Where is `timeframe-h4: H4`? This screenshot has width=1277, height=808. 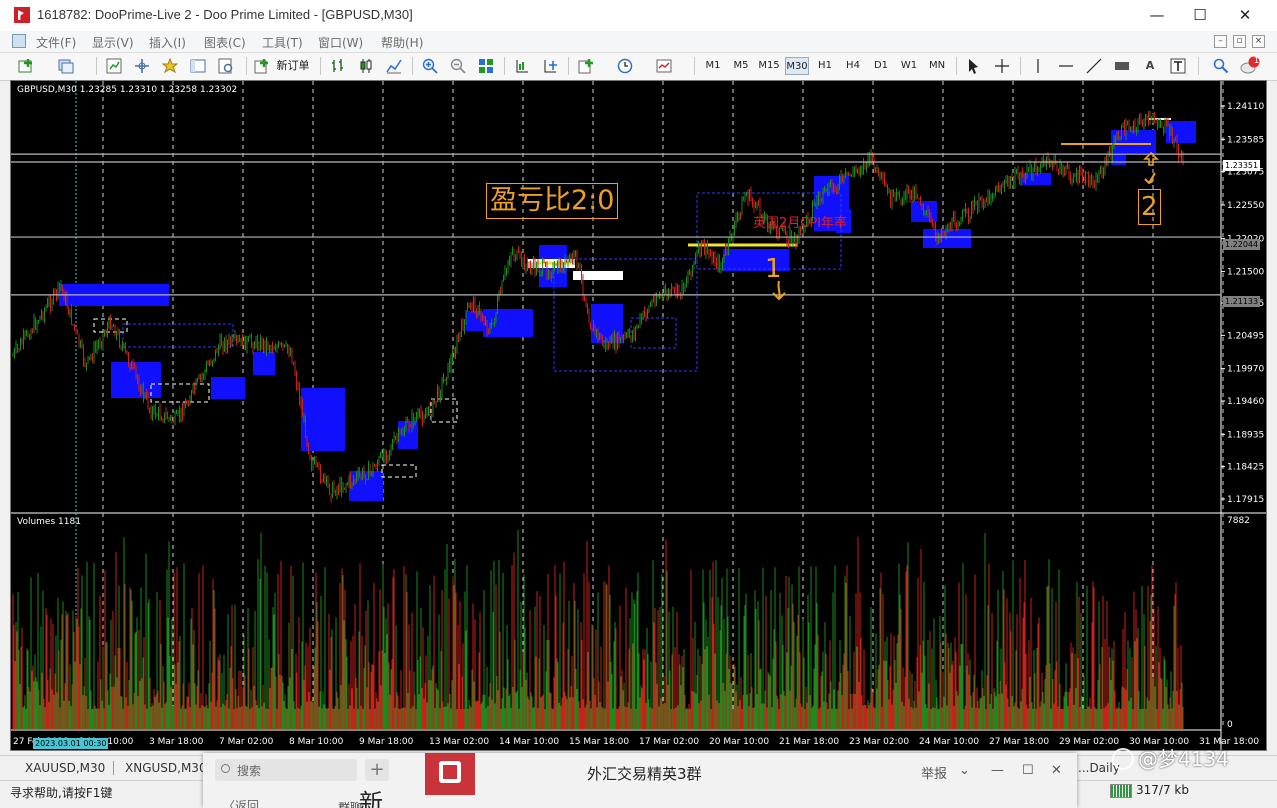
timeframe-h4: H4 is located at coordinates (853, 66).